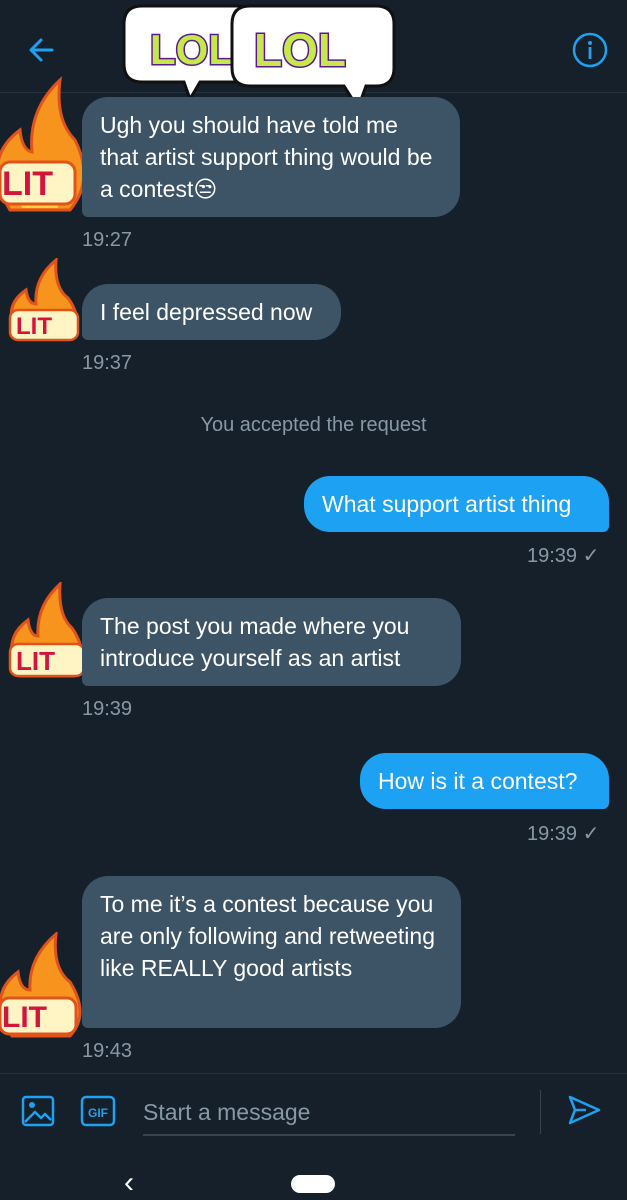  I want to click on system-back-button: ‹, so click(136, 1183).